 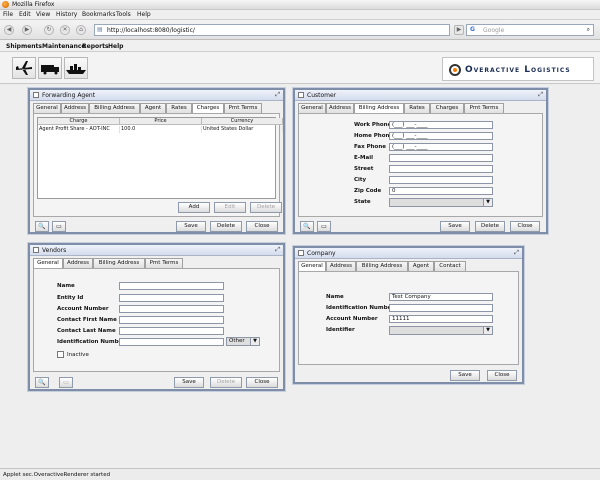 I want to click on name-field, so click(x=171, y=286).